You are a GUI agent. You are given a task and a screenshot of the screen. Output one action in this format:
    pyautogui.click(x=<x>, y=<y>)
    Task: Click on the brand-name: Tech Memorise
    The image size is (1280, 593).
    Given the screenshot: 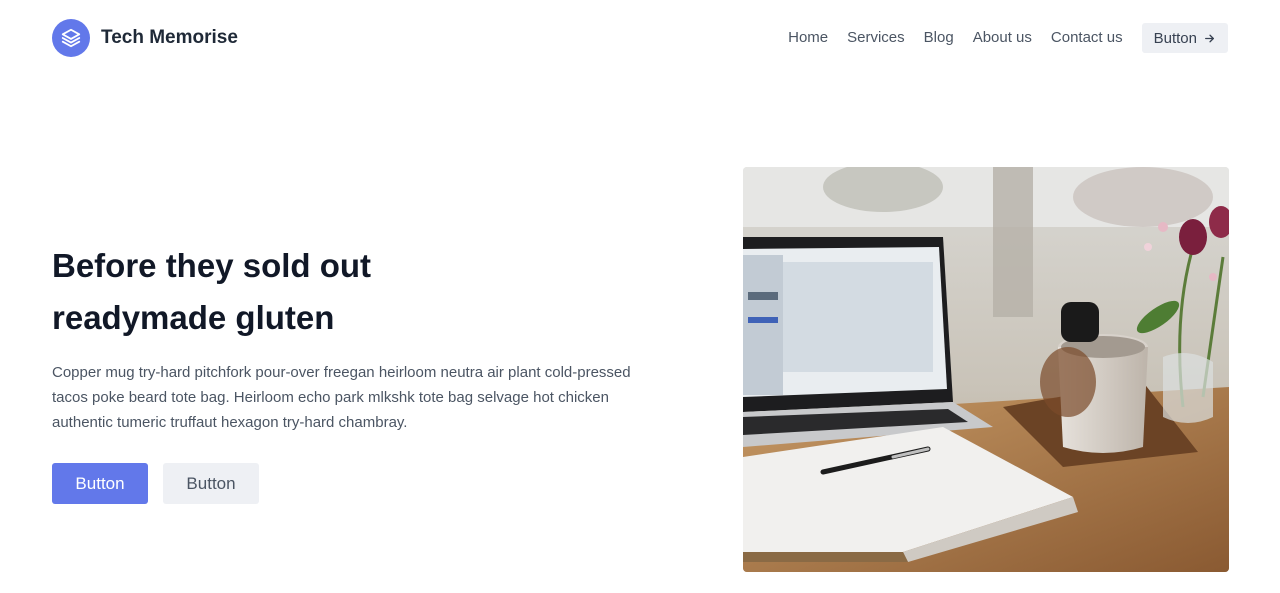 What is the action you would take?
    pyautogui.click(x=169, y=37)
    